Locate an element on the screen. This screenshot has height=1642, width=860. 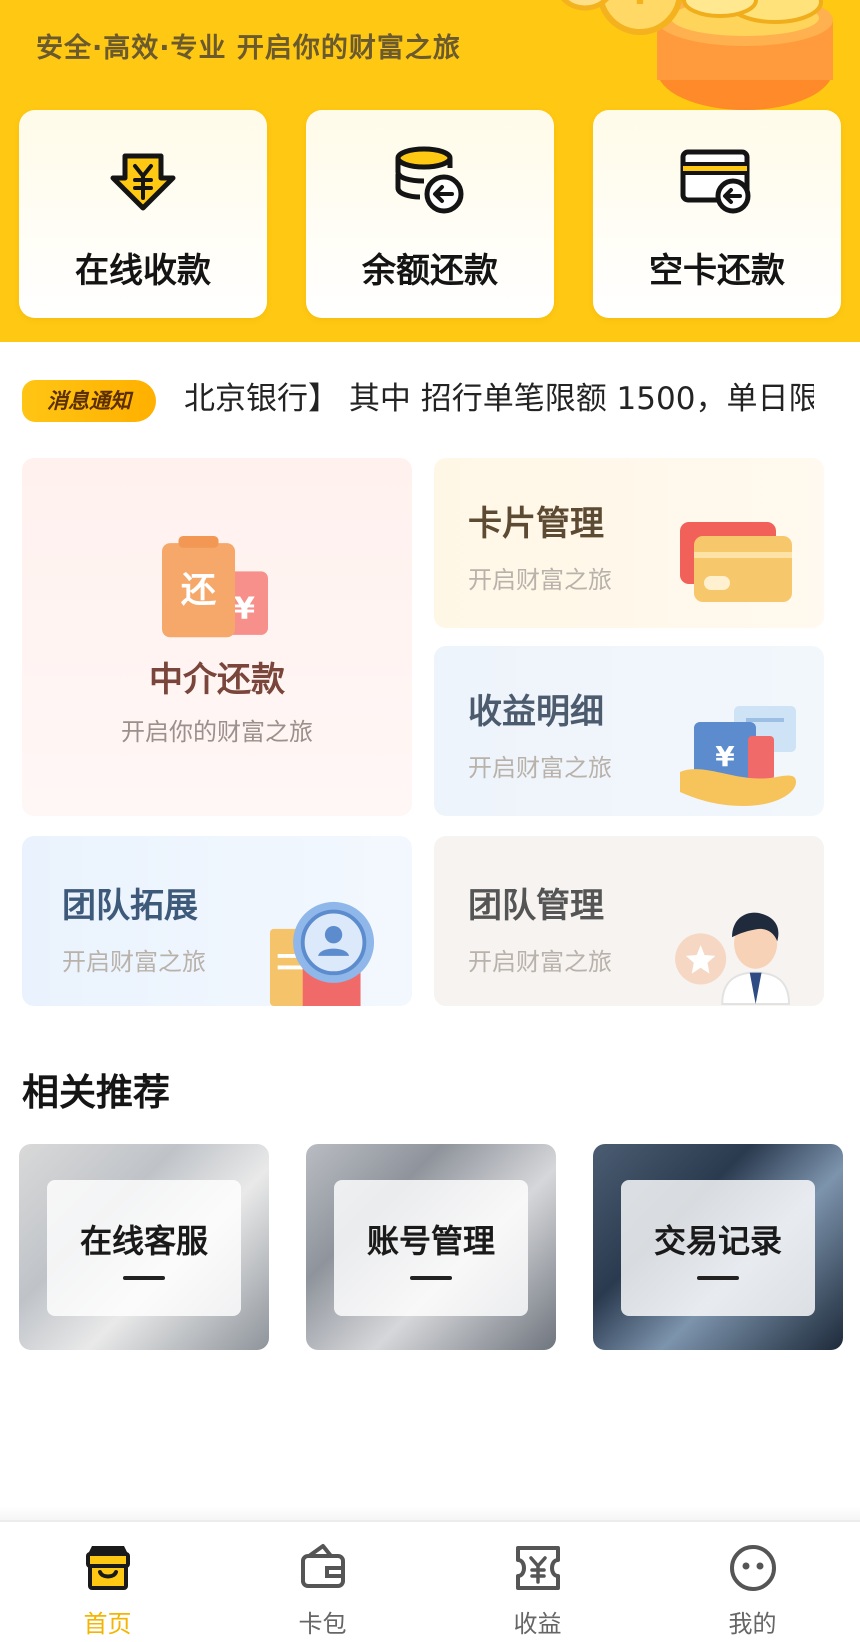
recommend-label: 账号管理 is located at coordinates (430, 1241).